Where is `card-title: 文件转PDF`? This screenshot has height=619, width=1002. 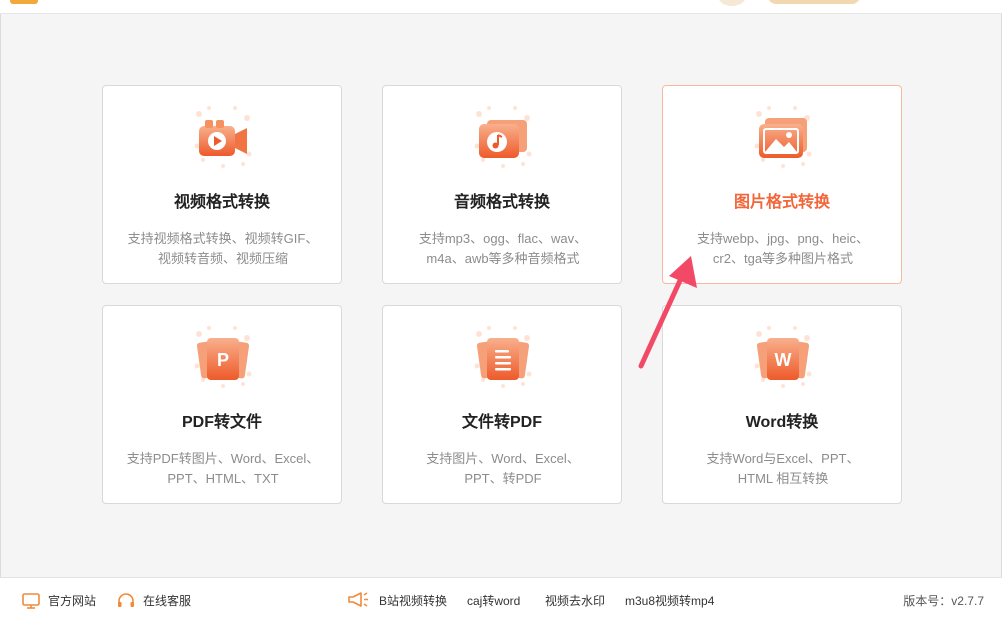 card-title: 文件转PDF is located at coordinates (501, 422).